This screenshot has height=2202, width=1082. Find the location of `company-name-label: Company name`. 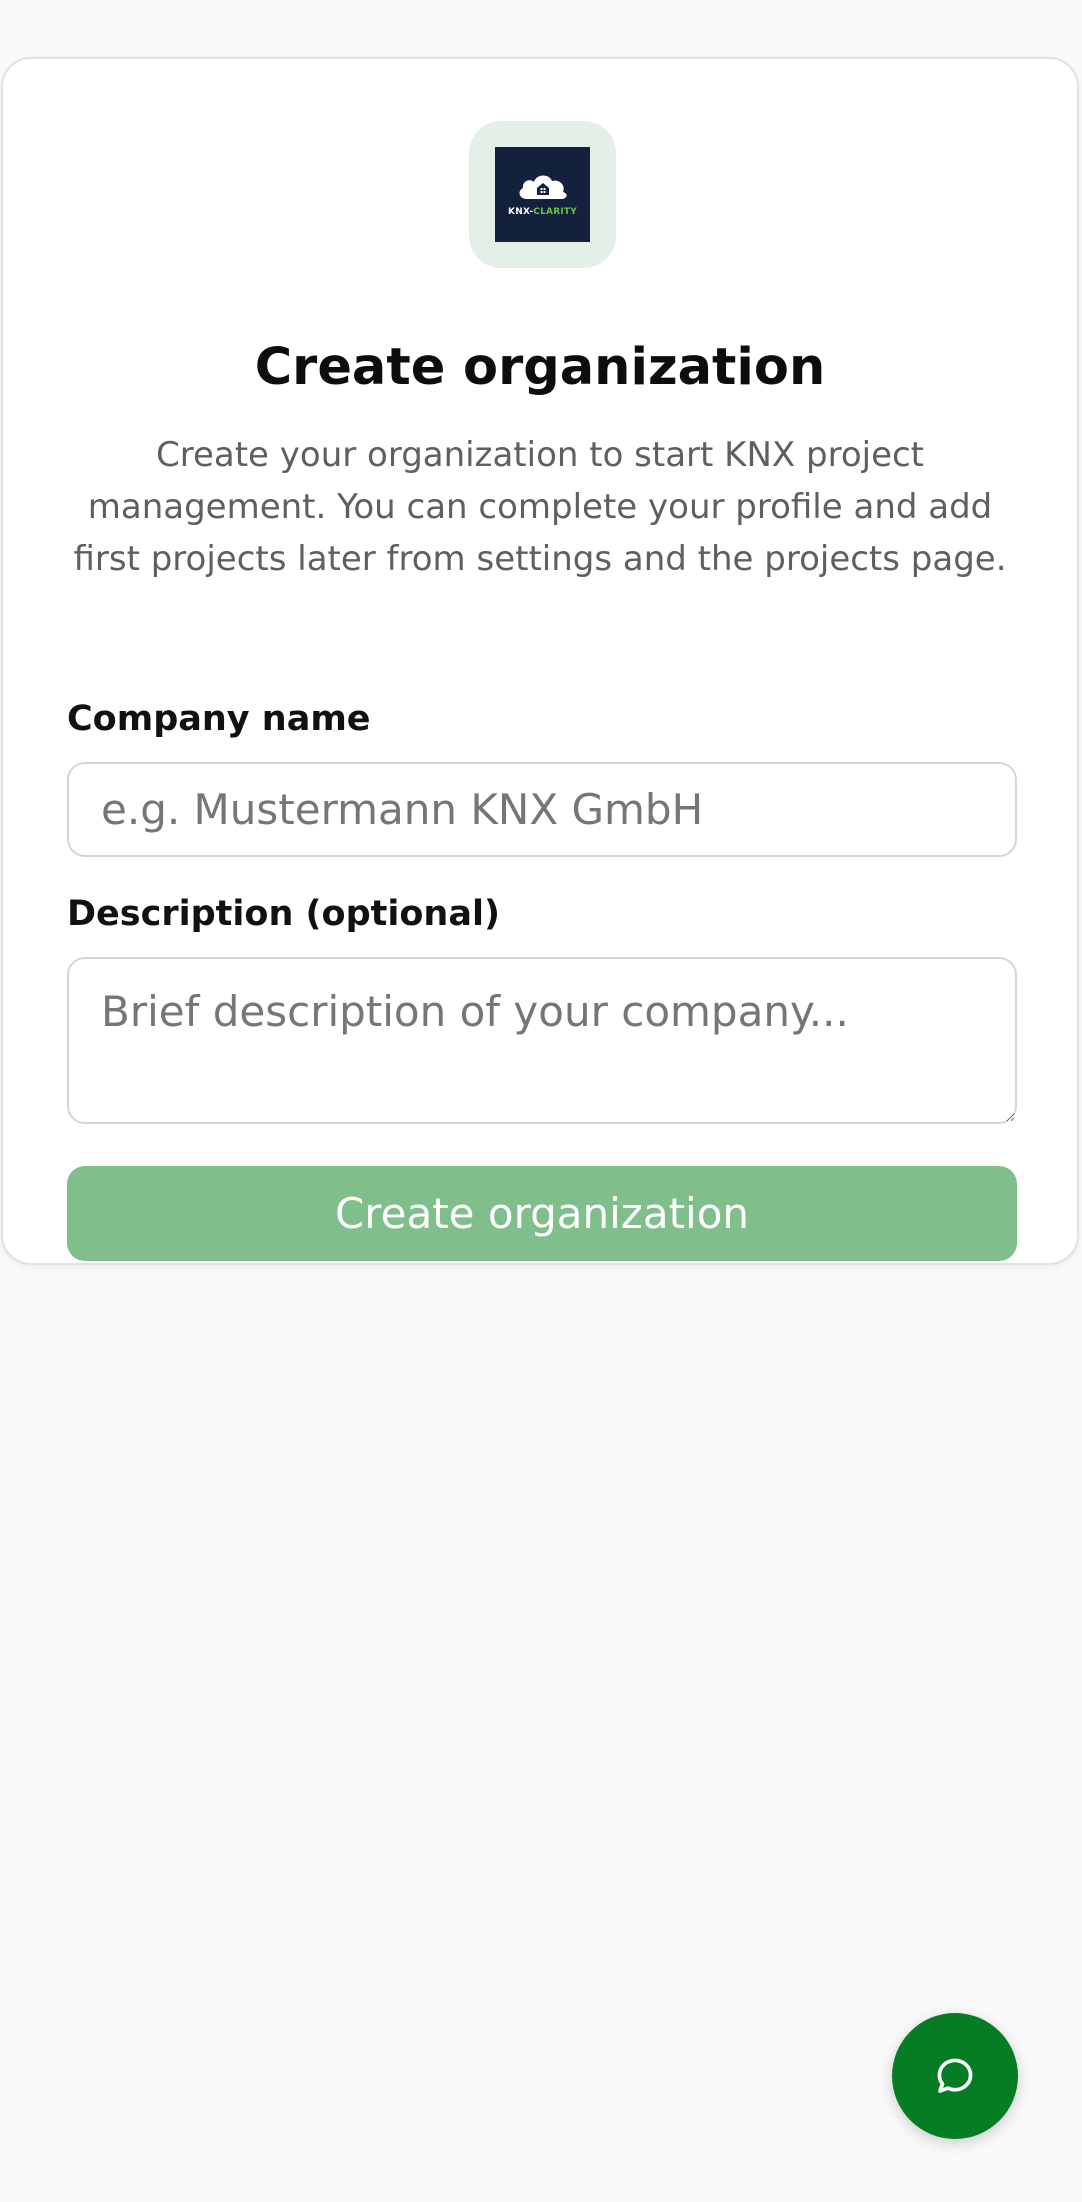

company-name-label: Company name is located at coordinates (219, 719).